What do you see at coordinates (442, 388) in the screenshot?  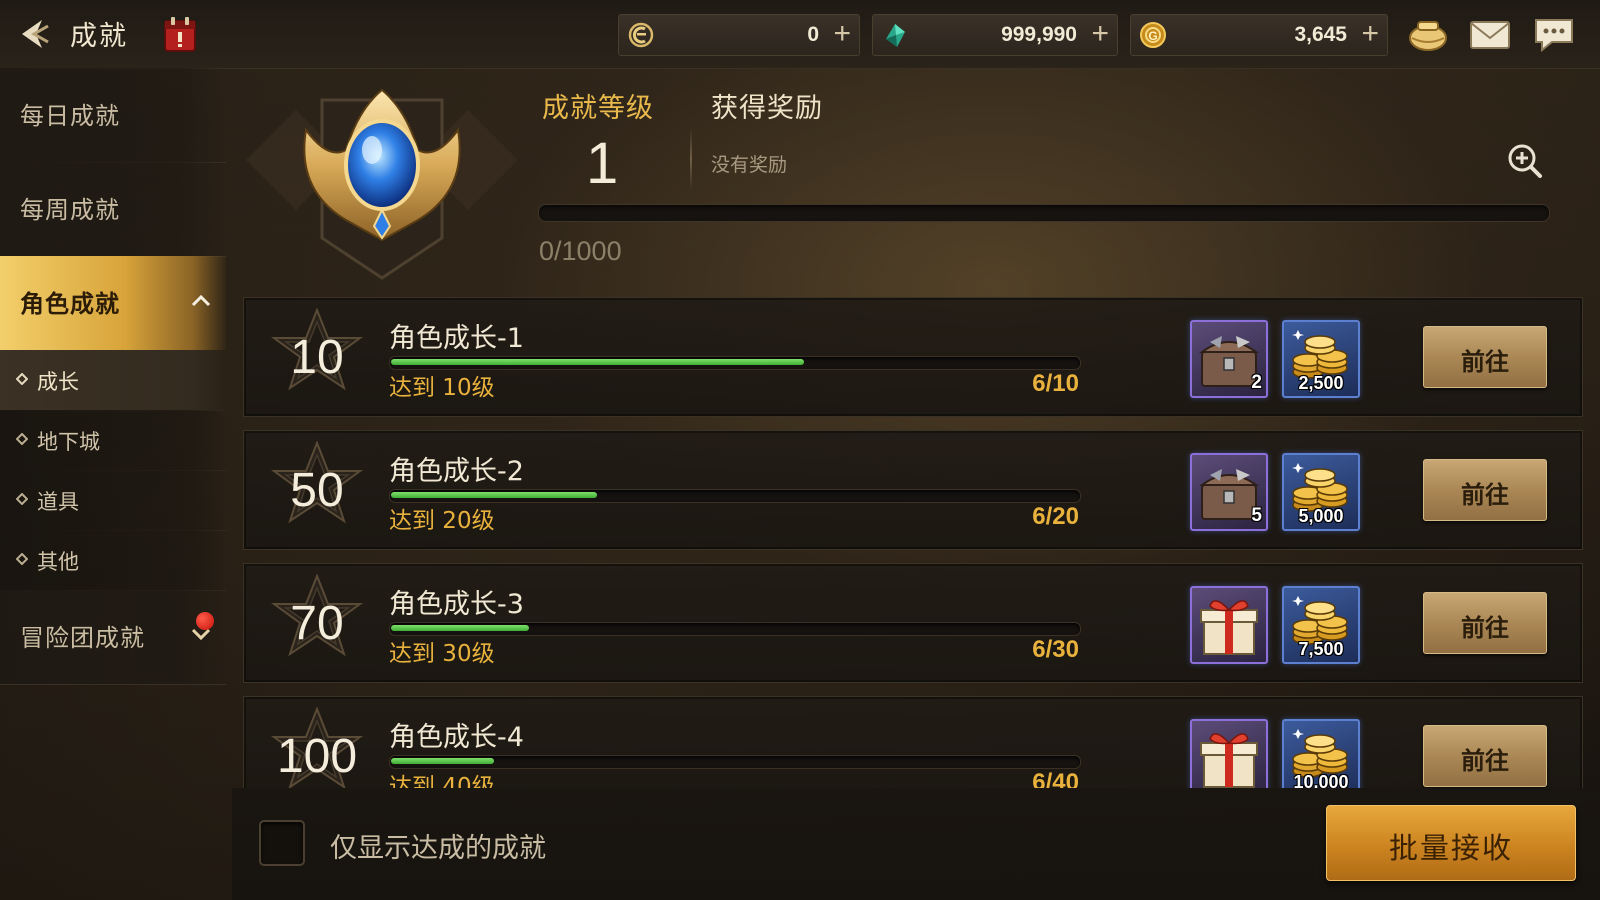 I see `achievement-description: 达到 10级` at bounding box center [442, 388].